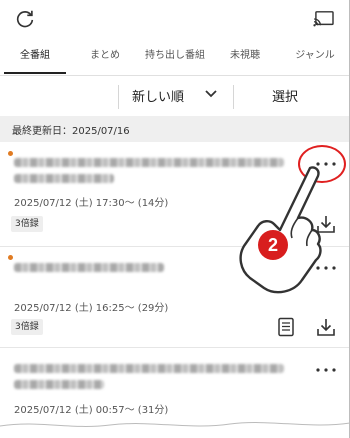  I want to click on section-header: 最終更新日：2025/07/16, so click(175, 129).